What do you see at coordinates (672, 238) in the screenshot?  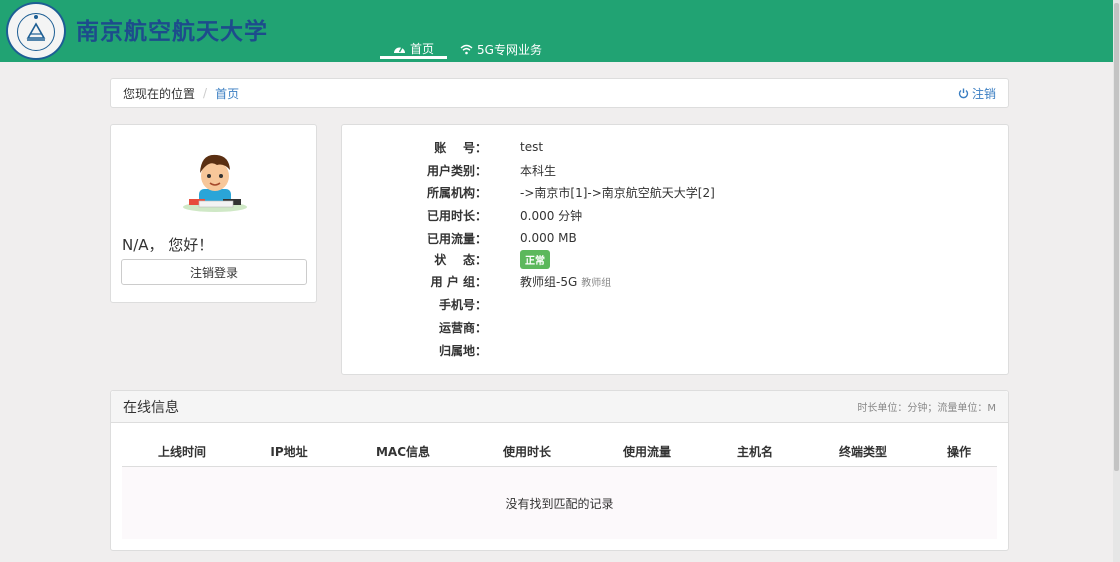 I see `info-row-used-traffic: 已用流量： 0.000 MB` at bounding box center [672, 238].